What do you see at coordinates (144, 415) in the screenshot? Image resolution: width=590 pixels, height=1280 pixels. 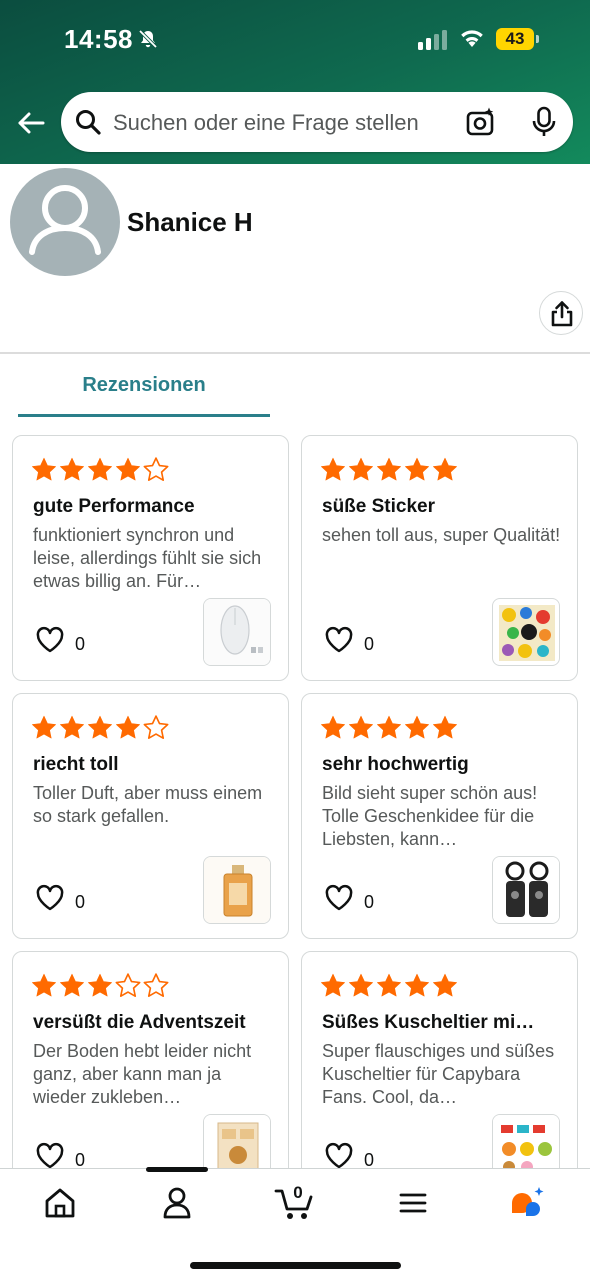 I see `tab-active-underline` at bounding box center [144, 415].